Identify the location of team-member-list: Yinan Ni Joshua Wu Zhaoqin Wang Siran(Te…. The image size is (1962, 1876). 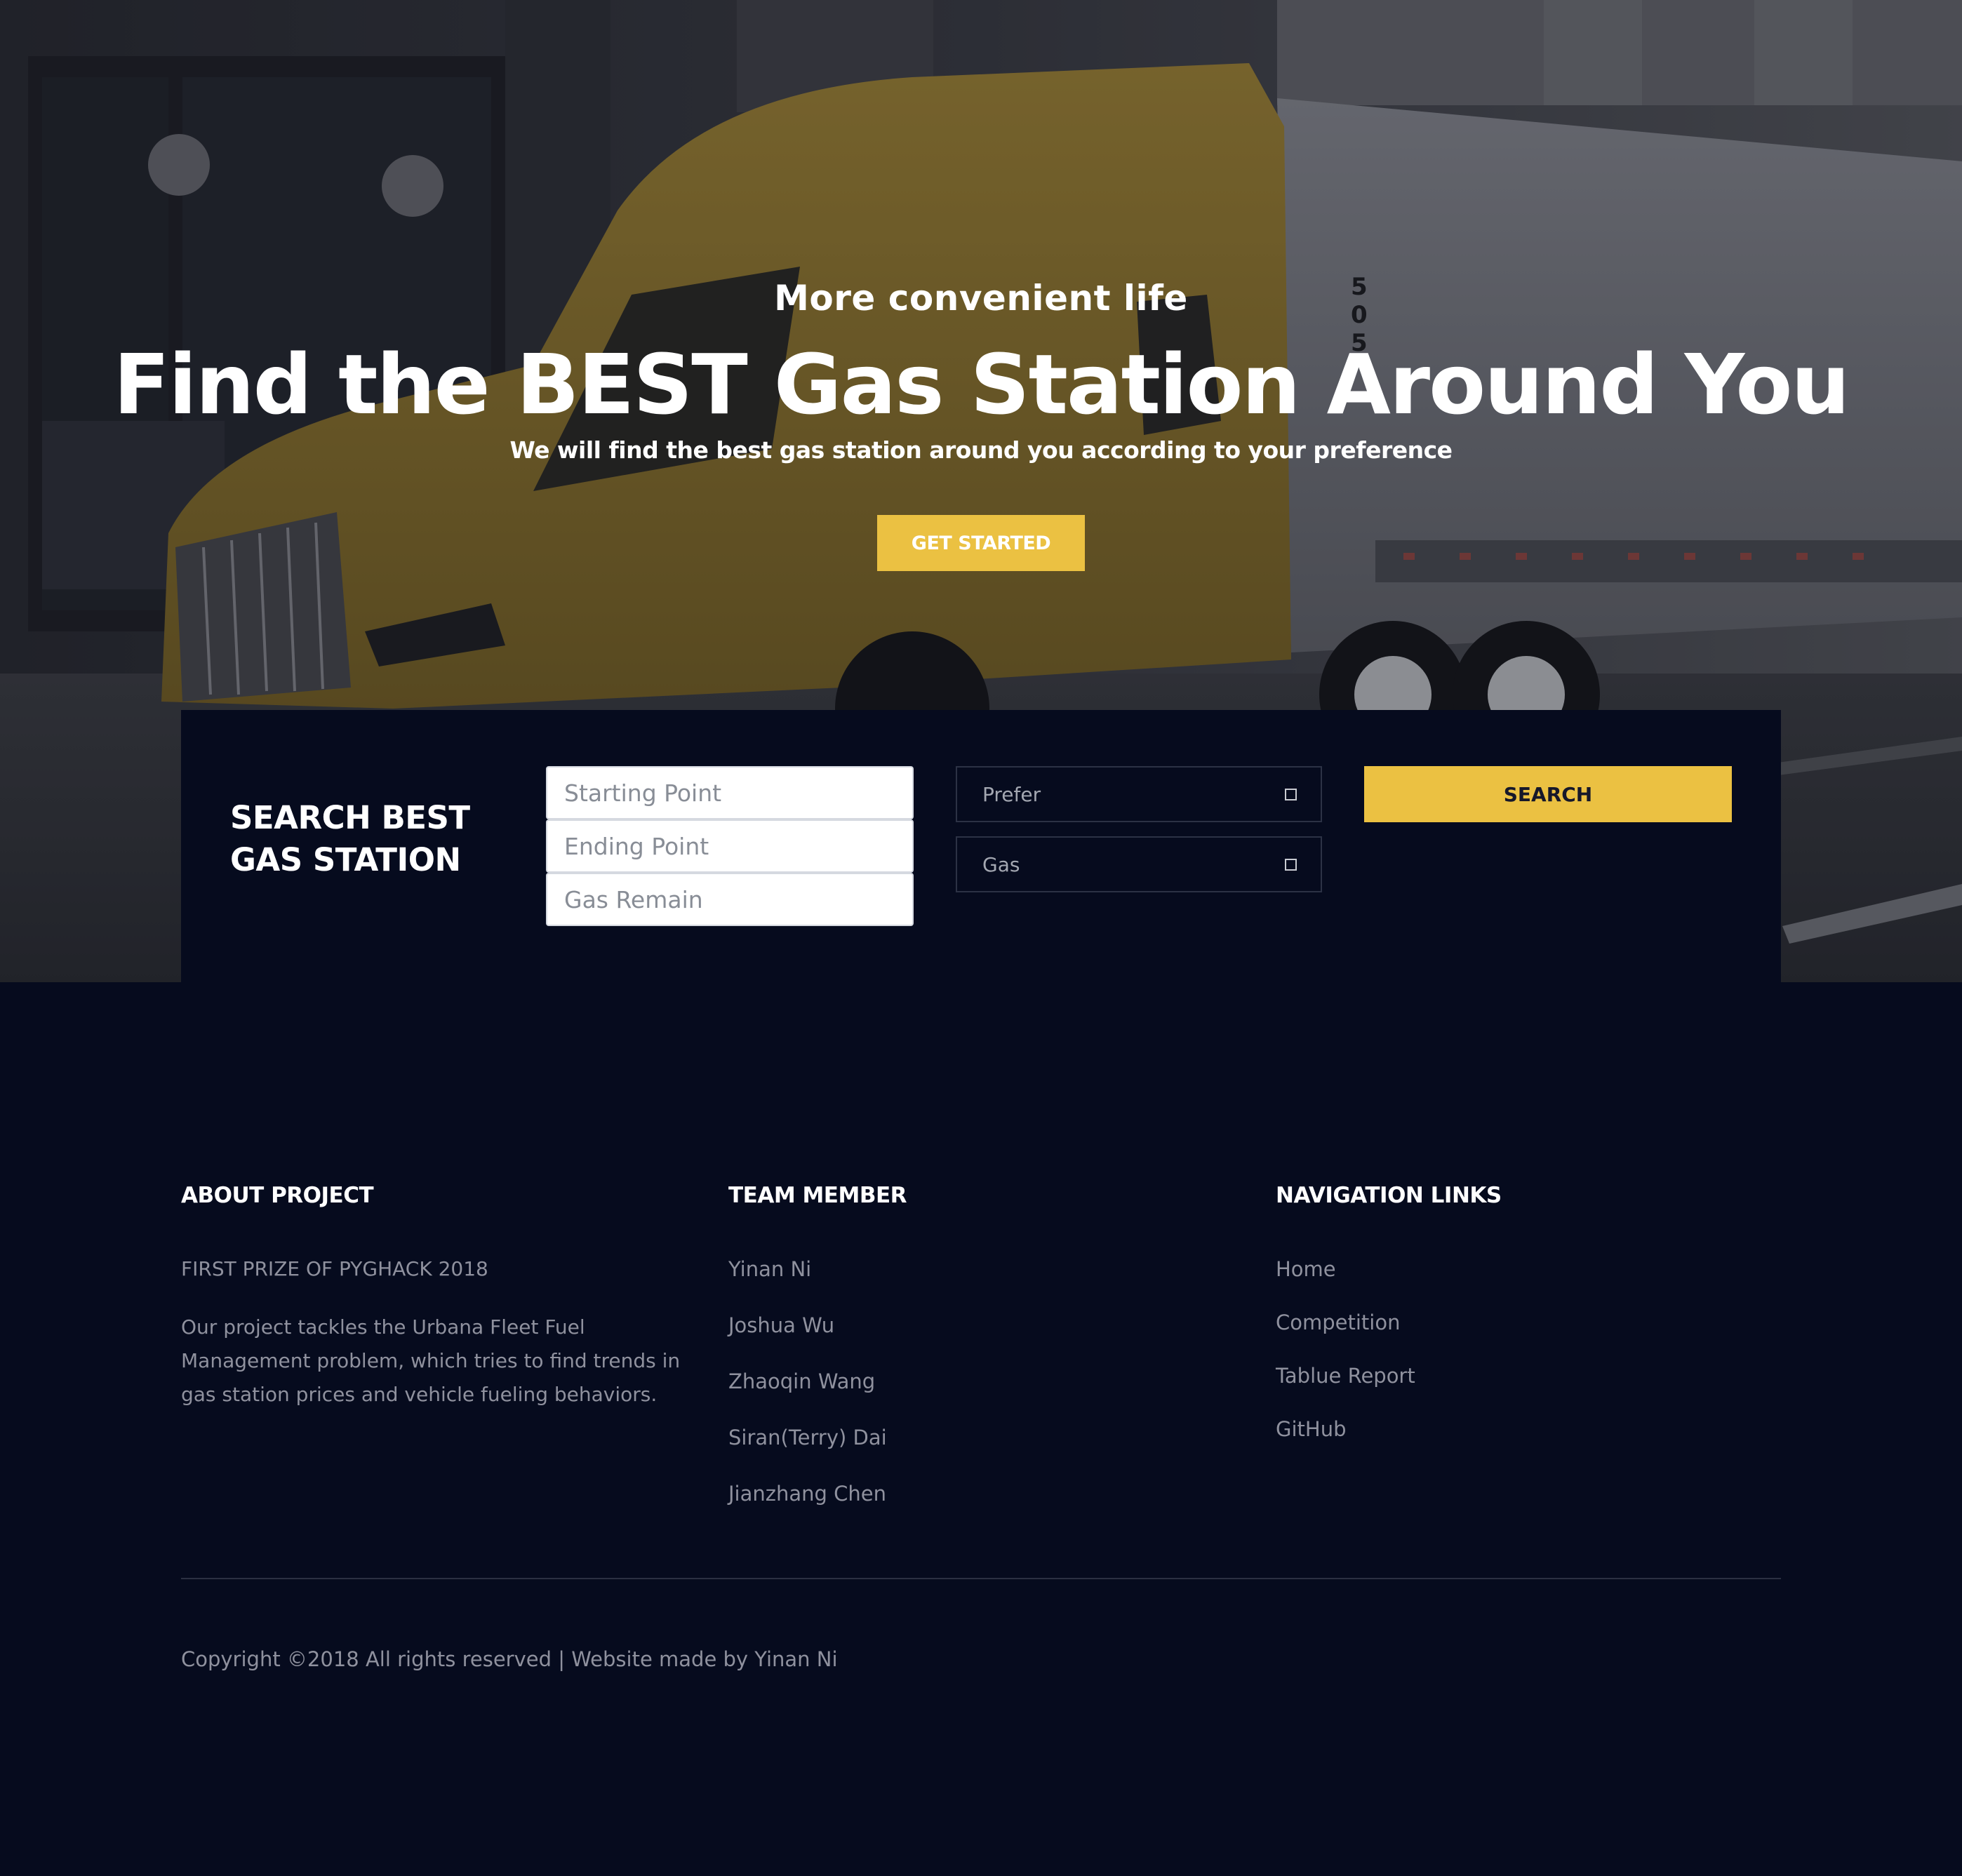
(807, 1397).